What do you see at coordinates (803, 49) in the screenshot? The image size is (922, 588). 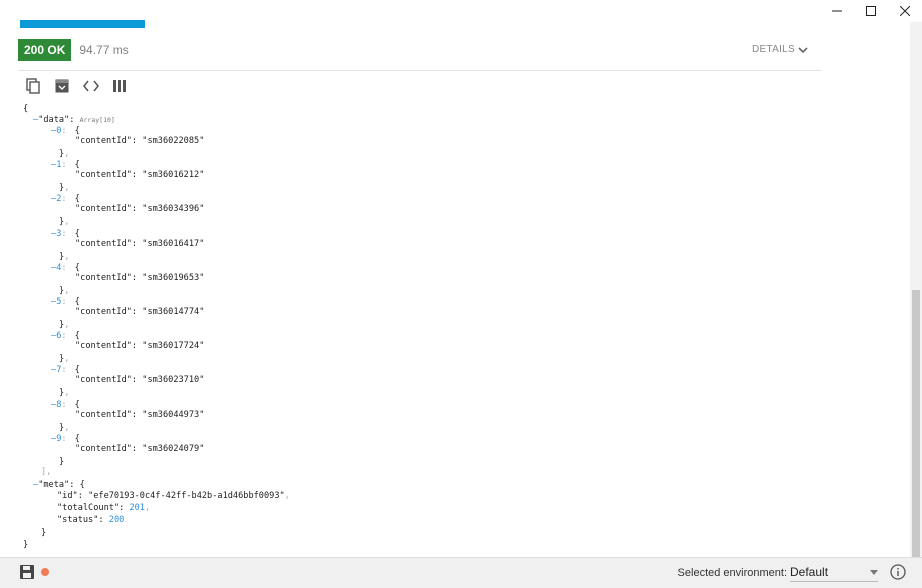 I see `chevron-down-icon` at bounding box center [803, 49].